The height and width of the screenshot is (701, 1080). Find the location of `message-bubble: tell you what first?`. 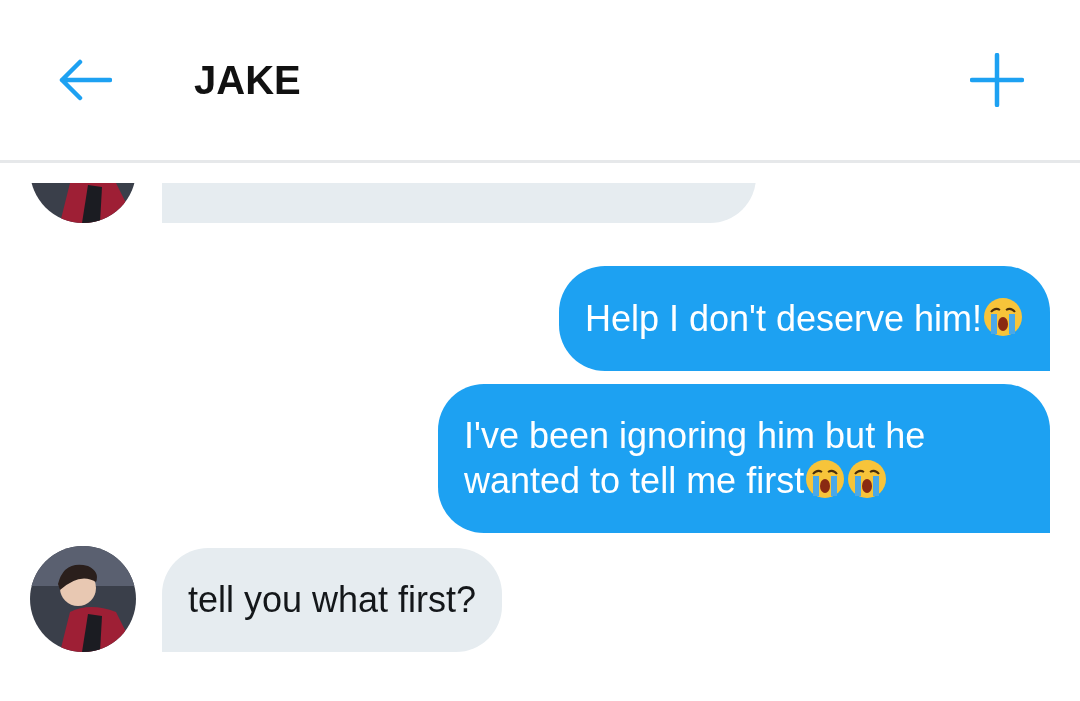

message-bubble: tell you what first? is located at coordinates (332, 600).